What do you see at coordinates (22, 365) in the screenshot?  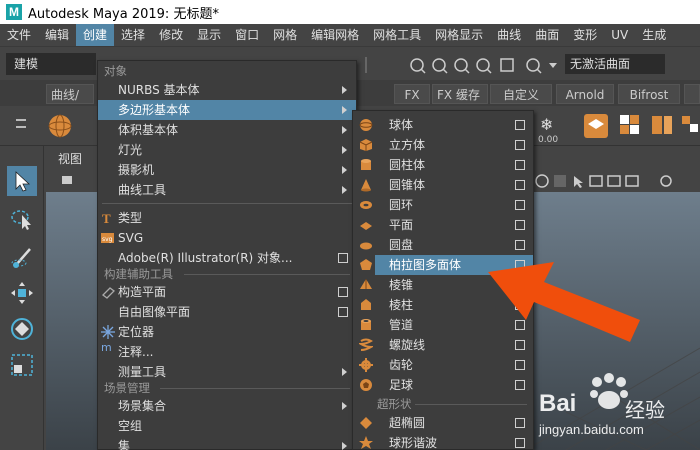 I see `scale-tool` at bounding box center [22, 365].